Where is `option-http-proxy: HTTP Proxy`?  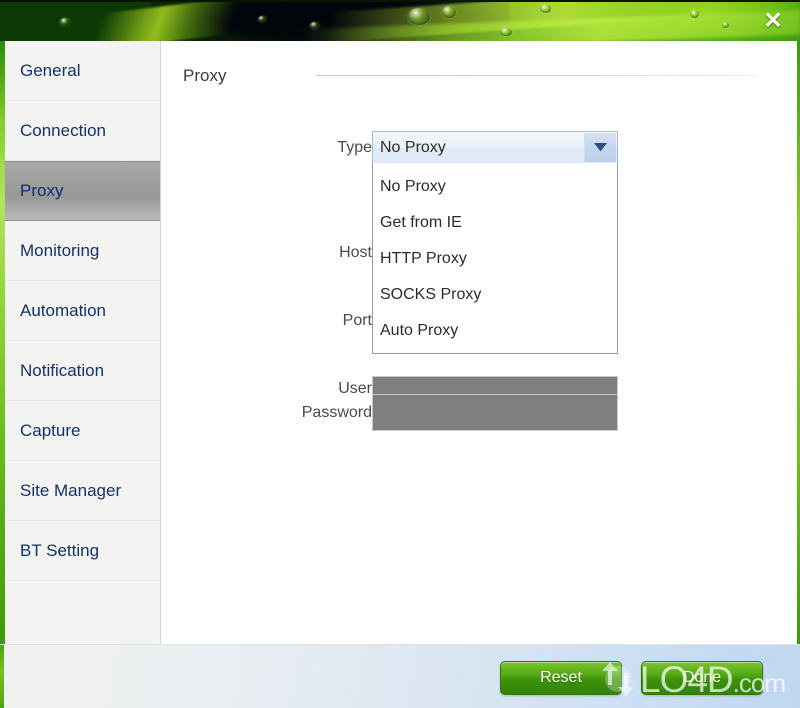
option-http-proxy: HTTP Proxy is located at coordinates (495, 259).